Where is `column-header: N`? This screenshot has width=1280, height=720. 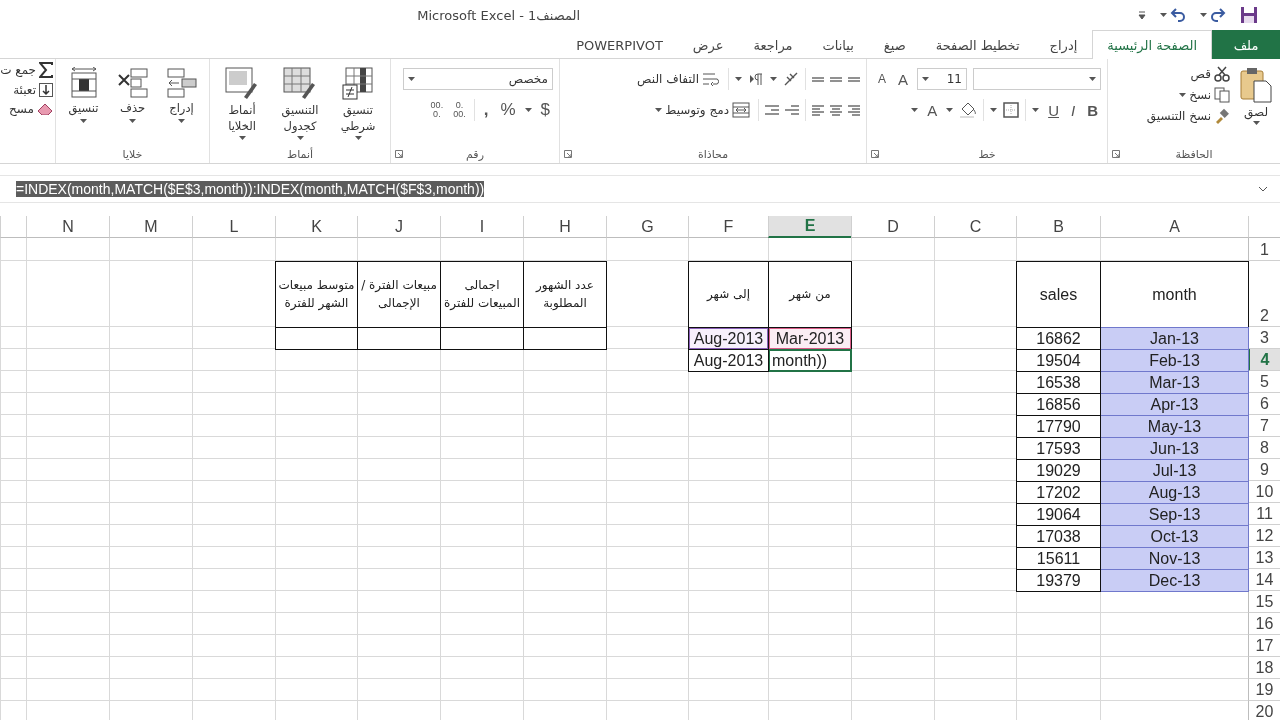
column-header: N is located at coordinates (67, 227).